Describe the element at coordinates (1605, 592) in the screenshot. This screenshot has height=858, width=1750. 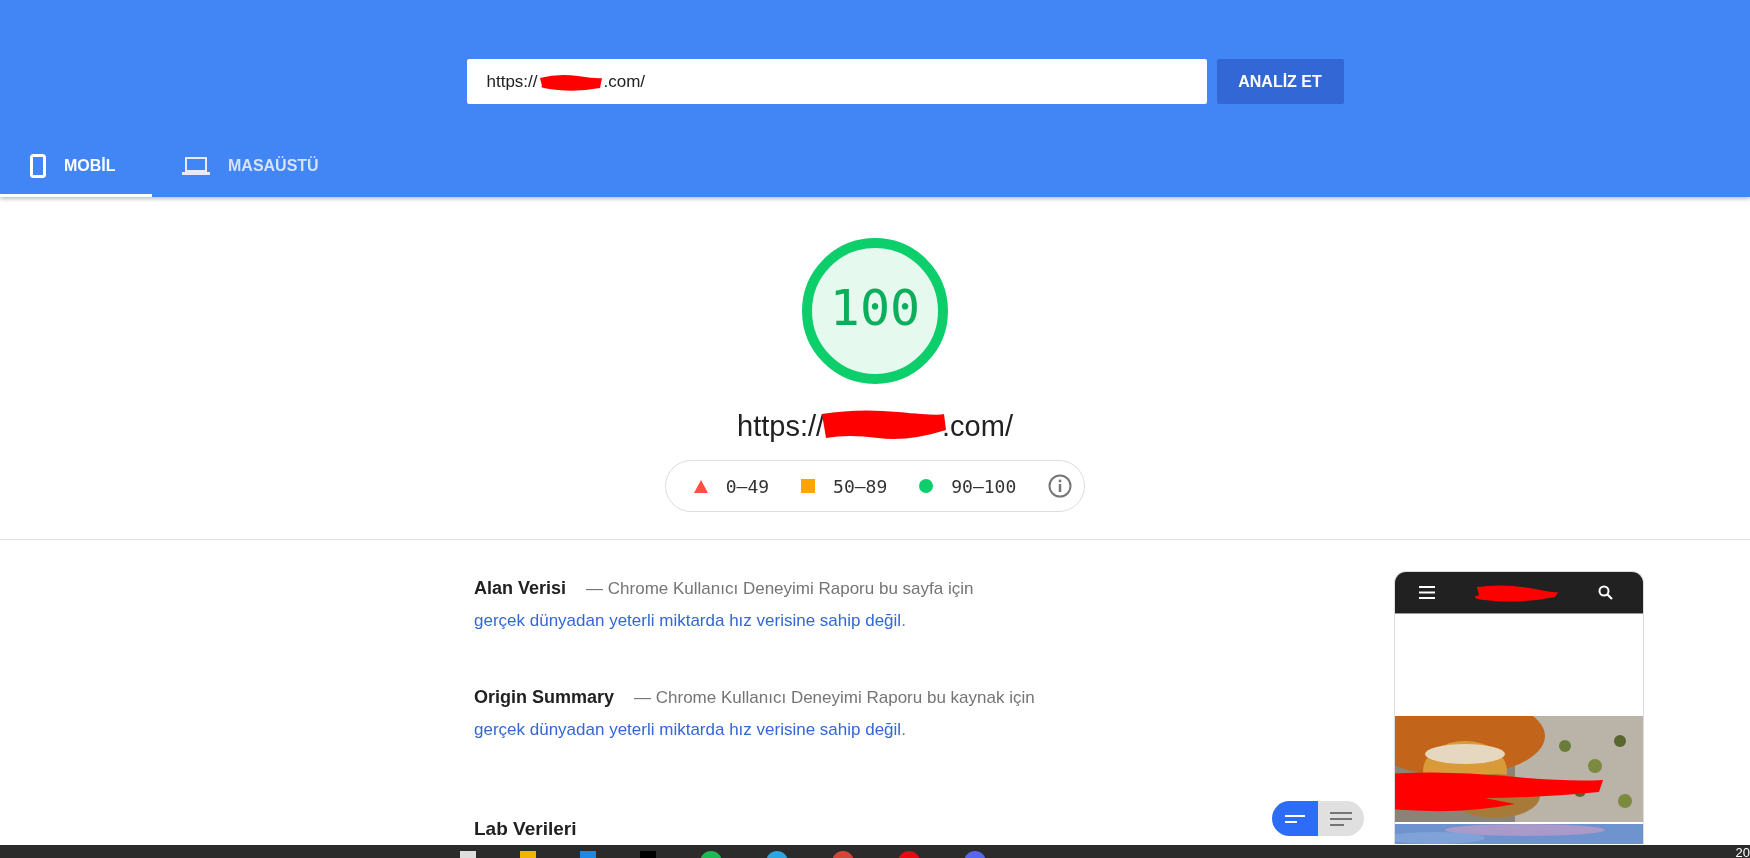
I see `search-icon` at that location.